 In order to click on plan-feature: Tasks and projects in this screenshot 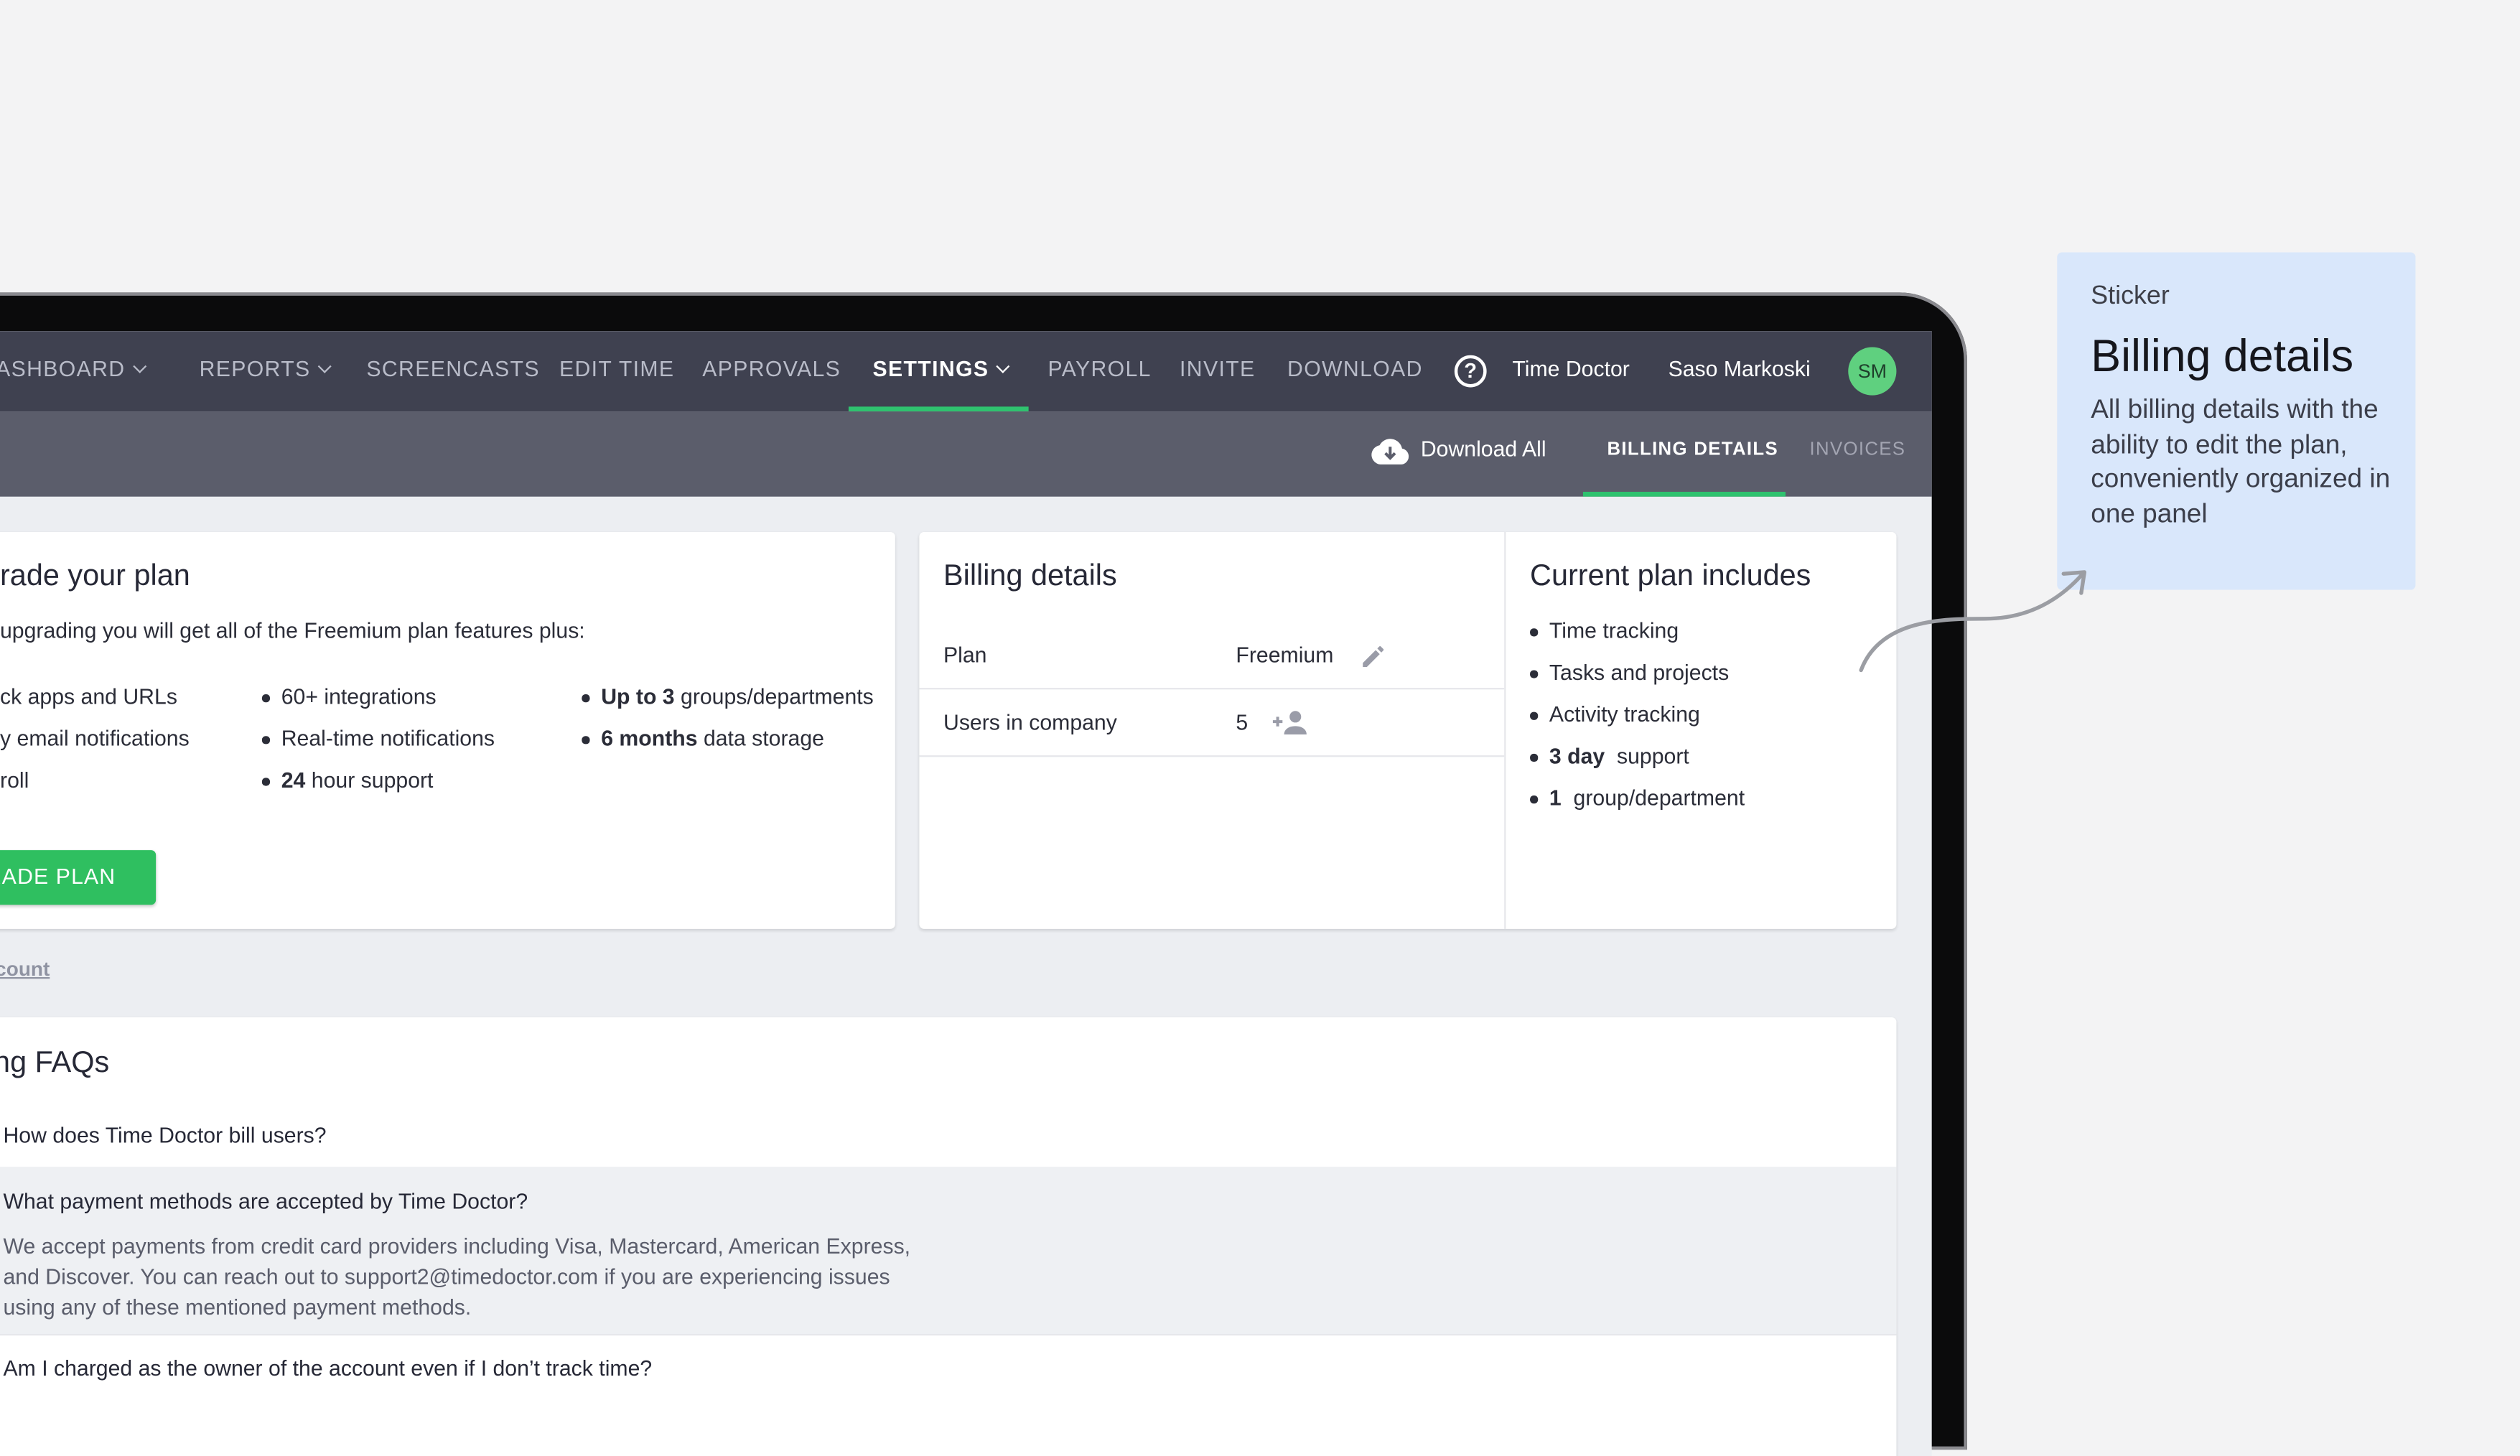, I will do `click(1639, 673)`.